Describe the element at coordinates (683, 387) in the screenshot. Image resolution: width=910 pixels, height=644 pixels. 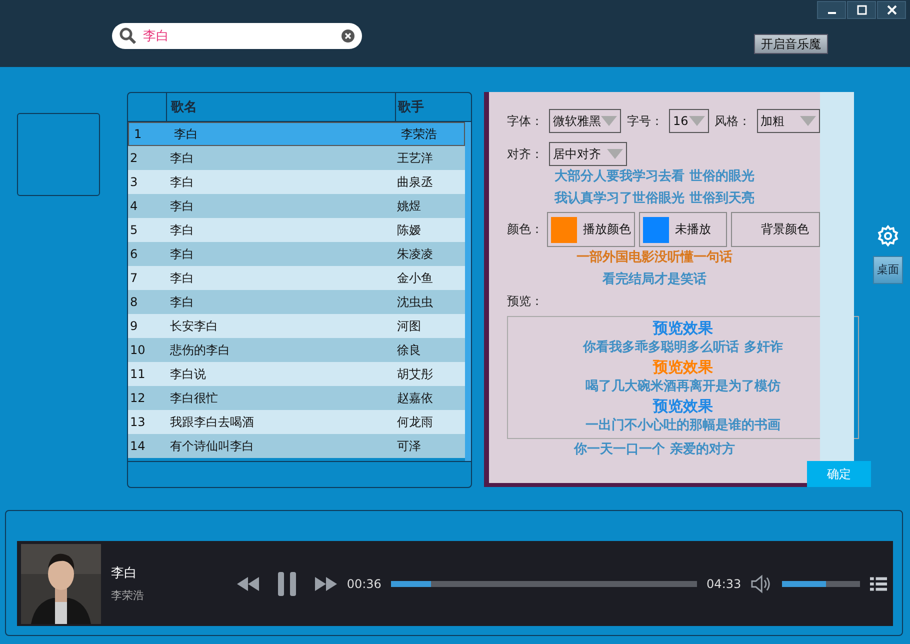
I see `lyric-line: 喝了几大碗米酒再离开是为了模仿` at that location.